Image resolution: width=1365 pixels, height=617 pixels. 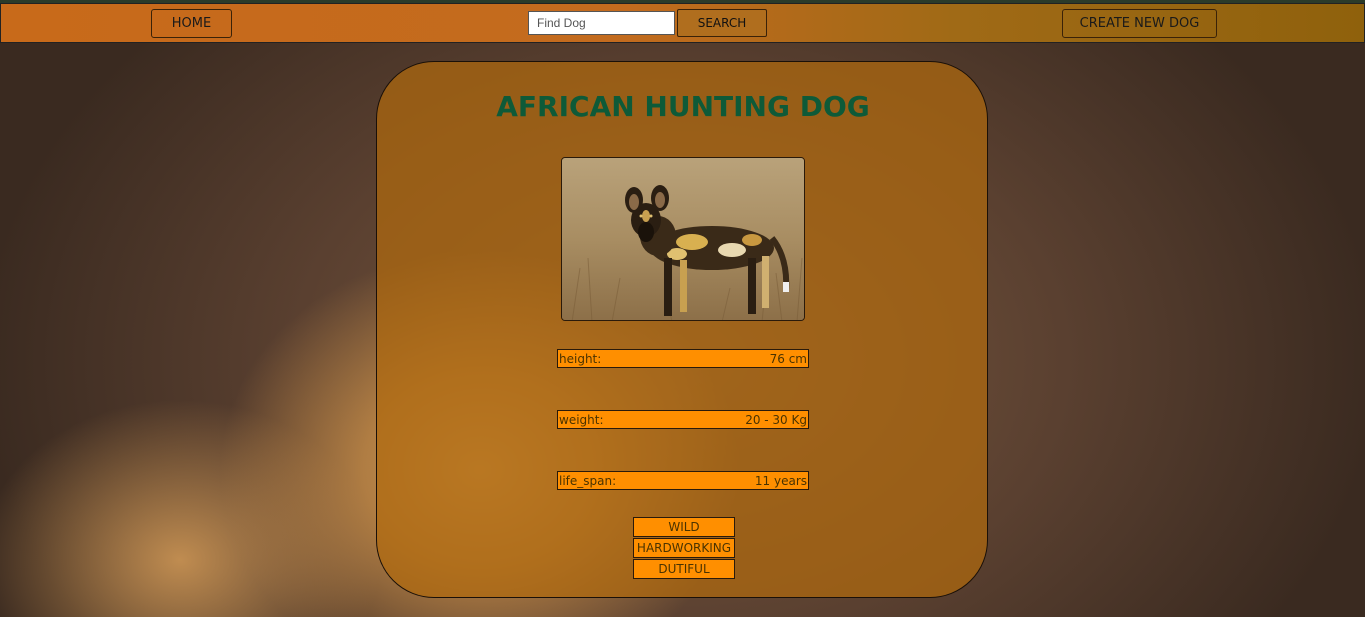 What do you see at coordinates (191, 23) in the screenshot?
I see `home-button: HOME` at bounding box center [191, 23].